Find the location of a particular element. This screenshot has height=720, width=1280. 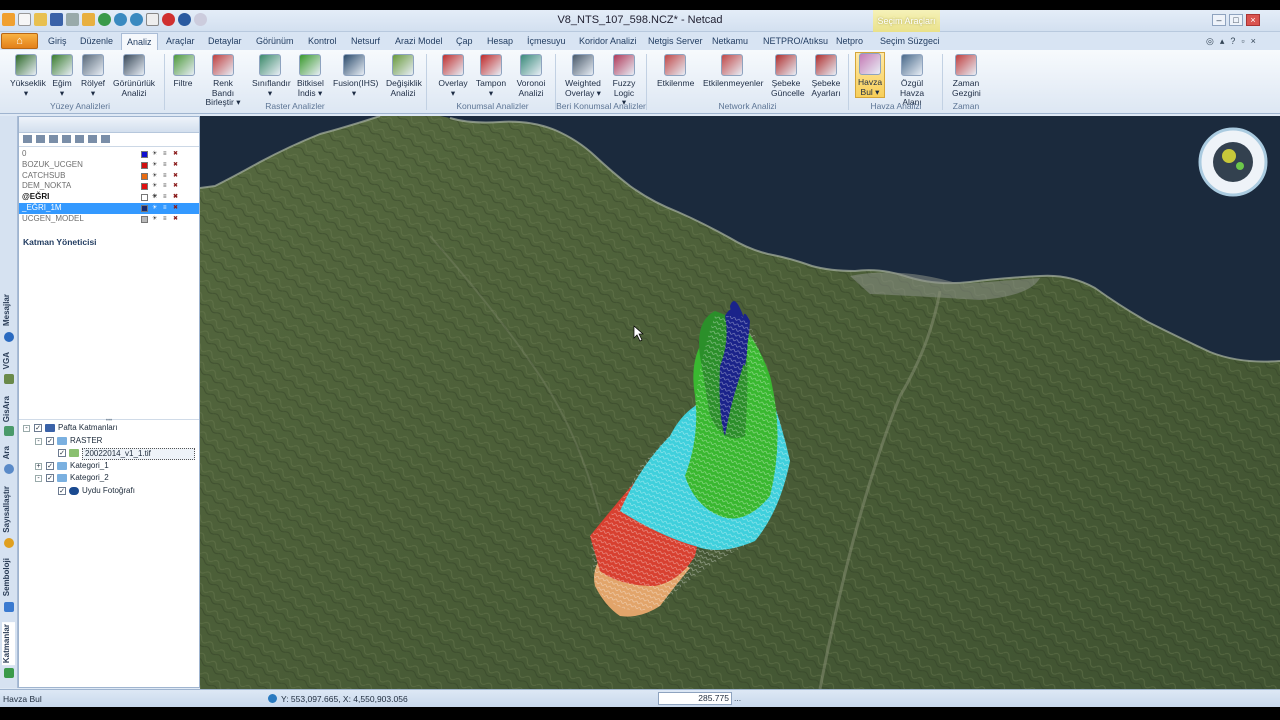

tab-icmesuyu: İçmesuyu is located at coordinates (546, 41).